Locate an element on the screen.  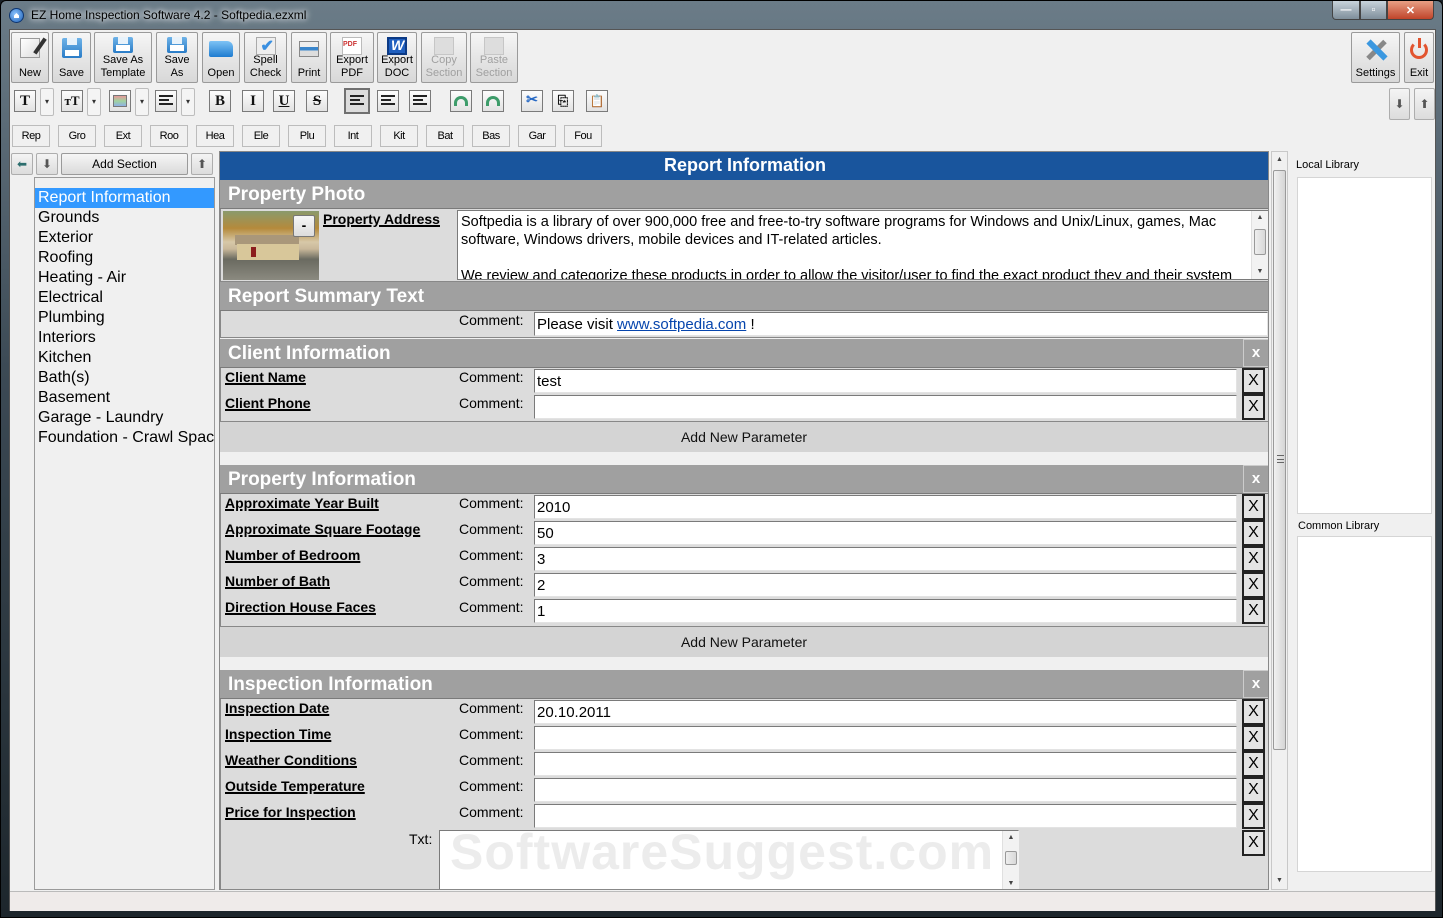
color-button is located at coordinates (120, 101).